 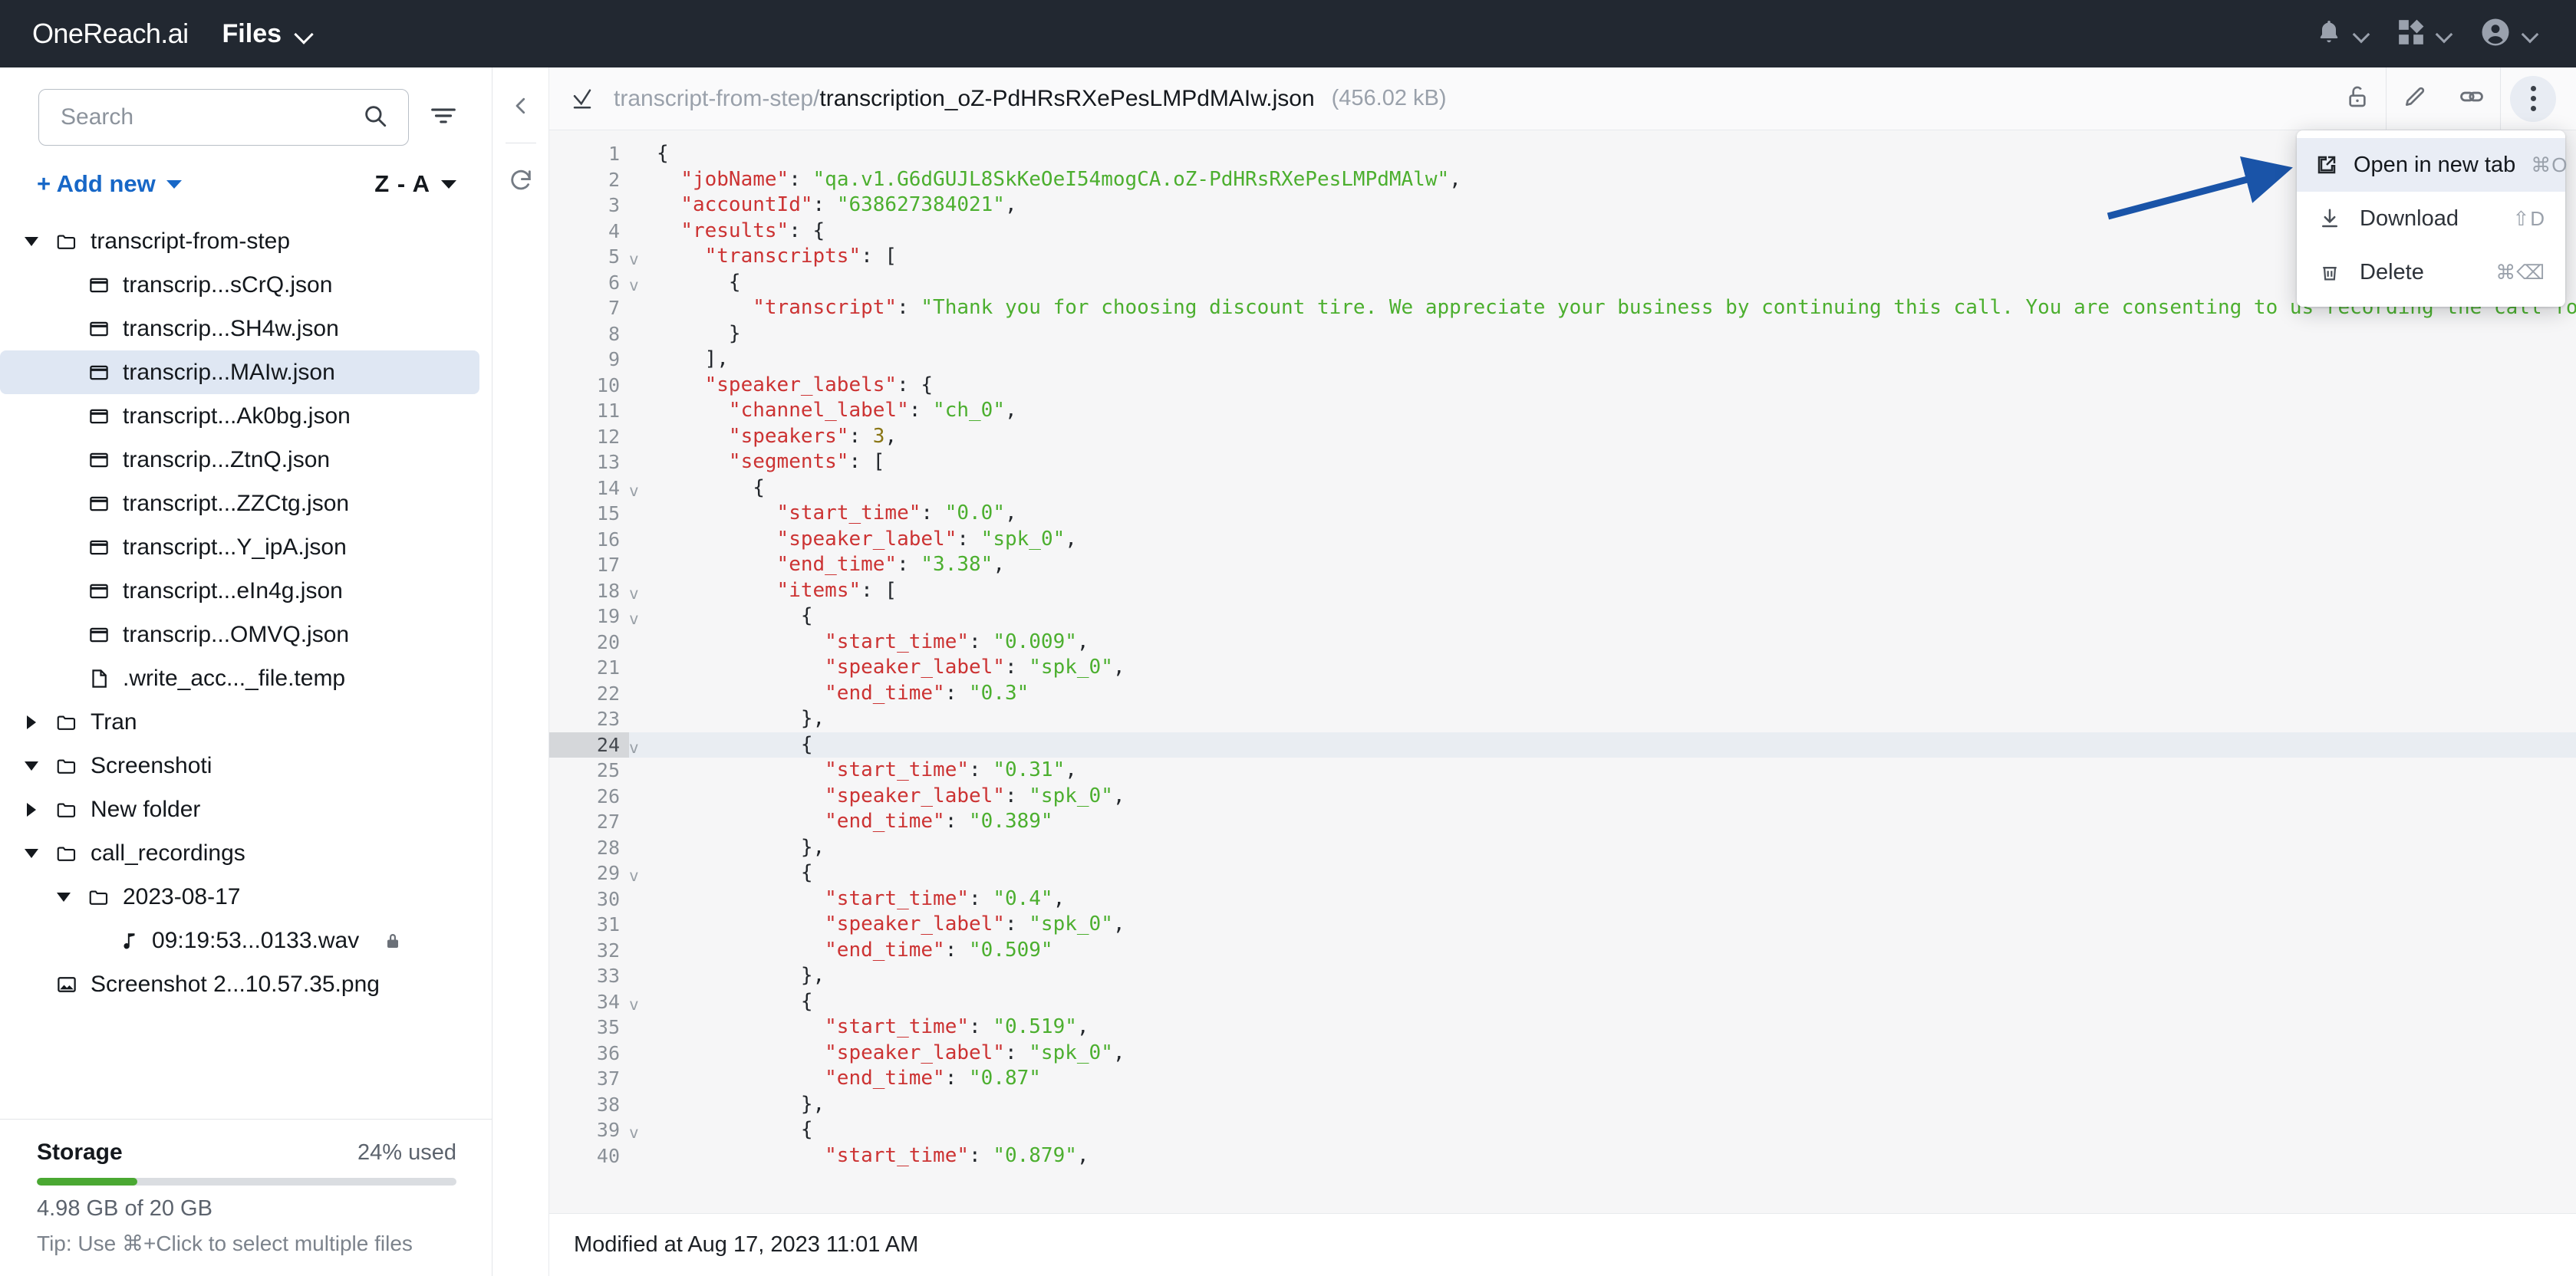 What do you see at coordinates (239, 678) in the screenshot?
I see `tree-item-file: .write_acc..._file.temp` at bounding box center [239, 678].